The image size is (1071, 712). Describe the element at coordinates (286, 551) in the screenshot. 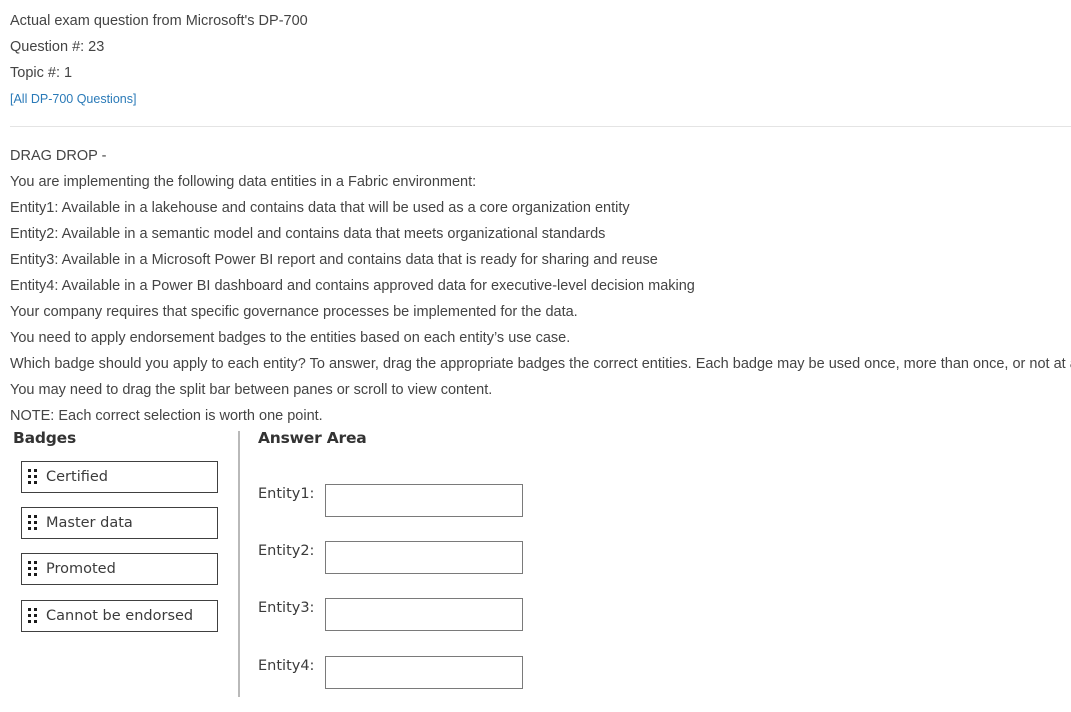

I see `entity2-label: Entity2:` at that location.